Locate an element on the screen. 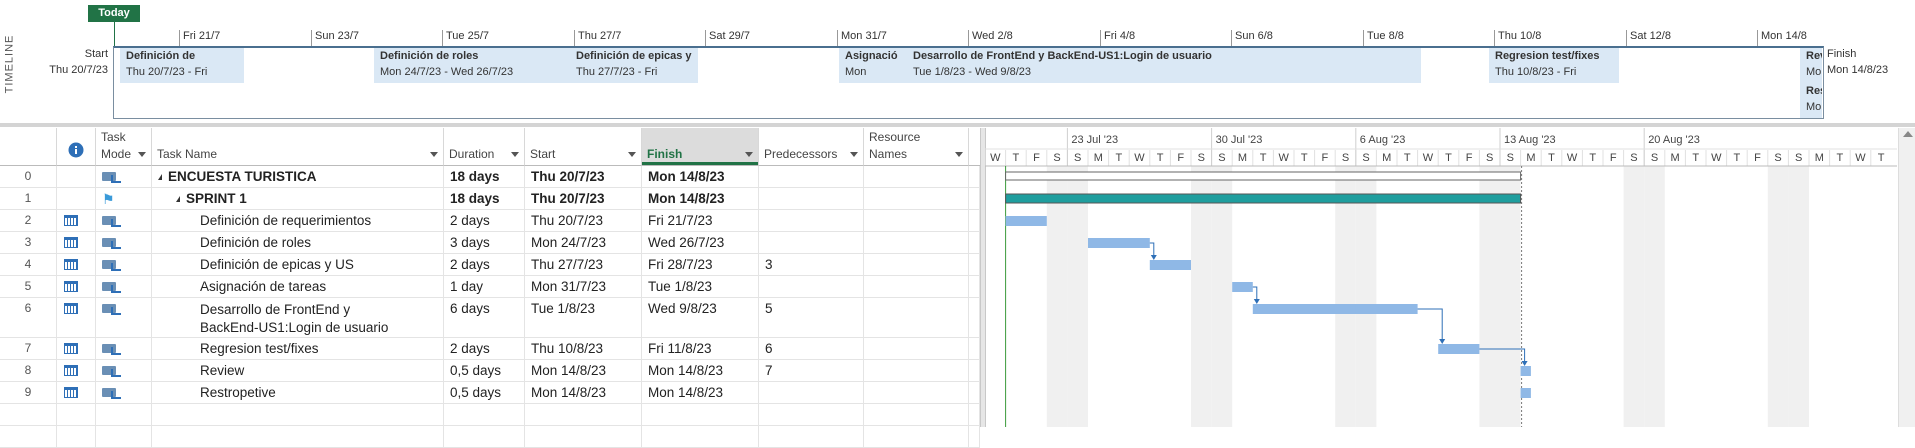 This screenshot has width=1915, height=448. scroll-up-icon is located at coordinates (1908, 134).